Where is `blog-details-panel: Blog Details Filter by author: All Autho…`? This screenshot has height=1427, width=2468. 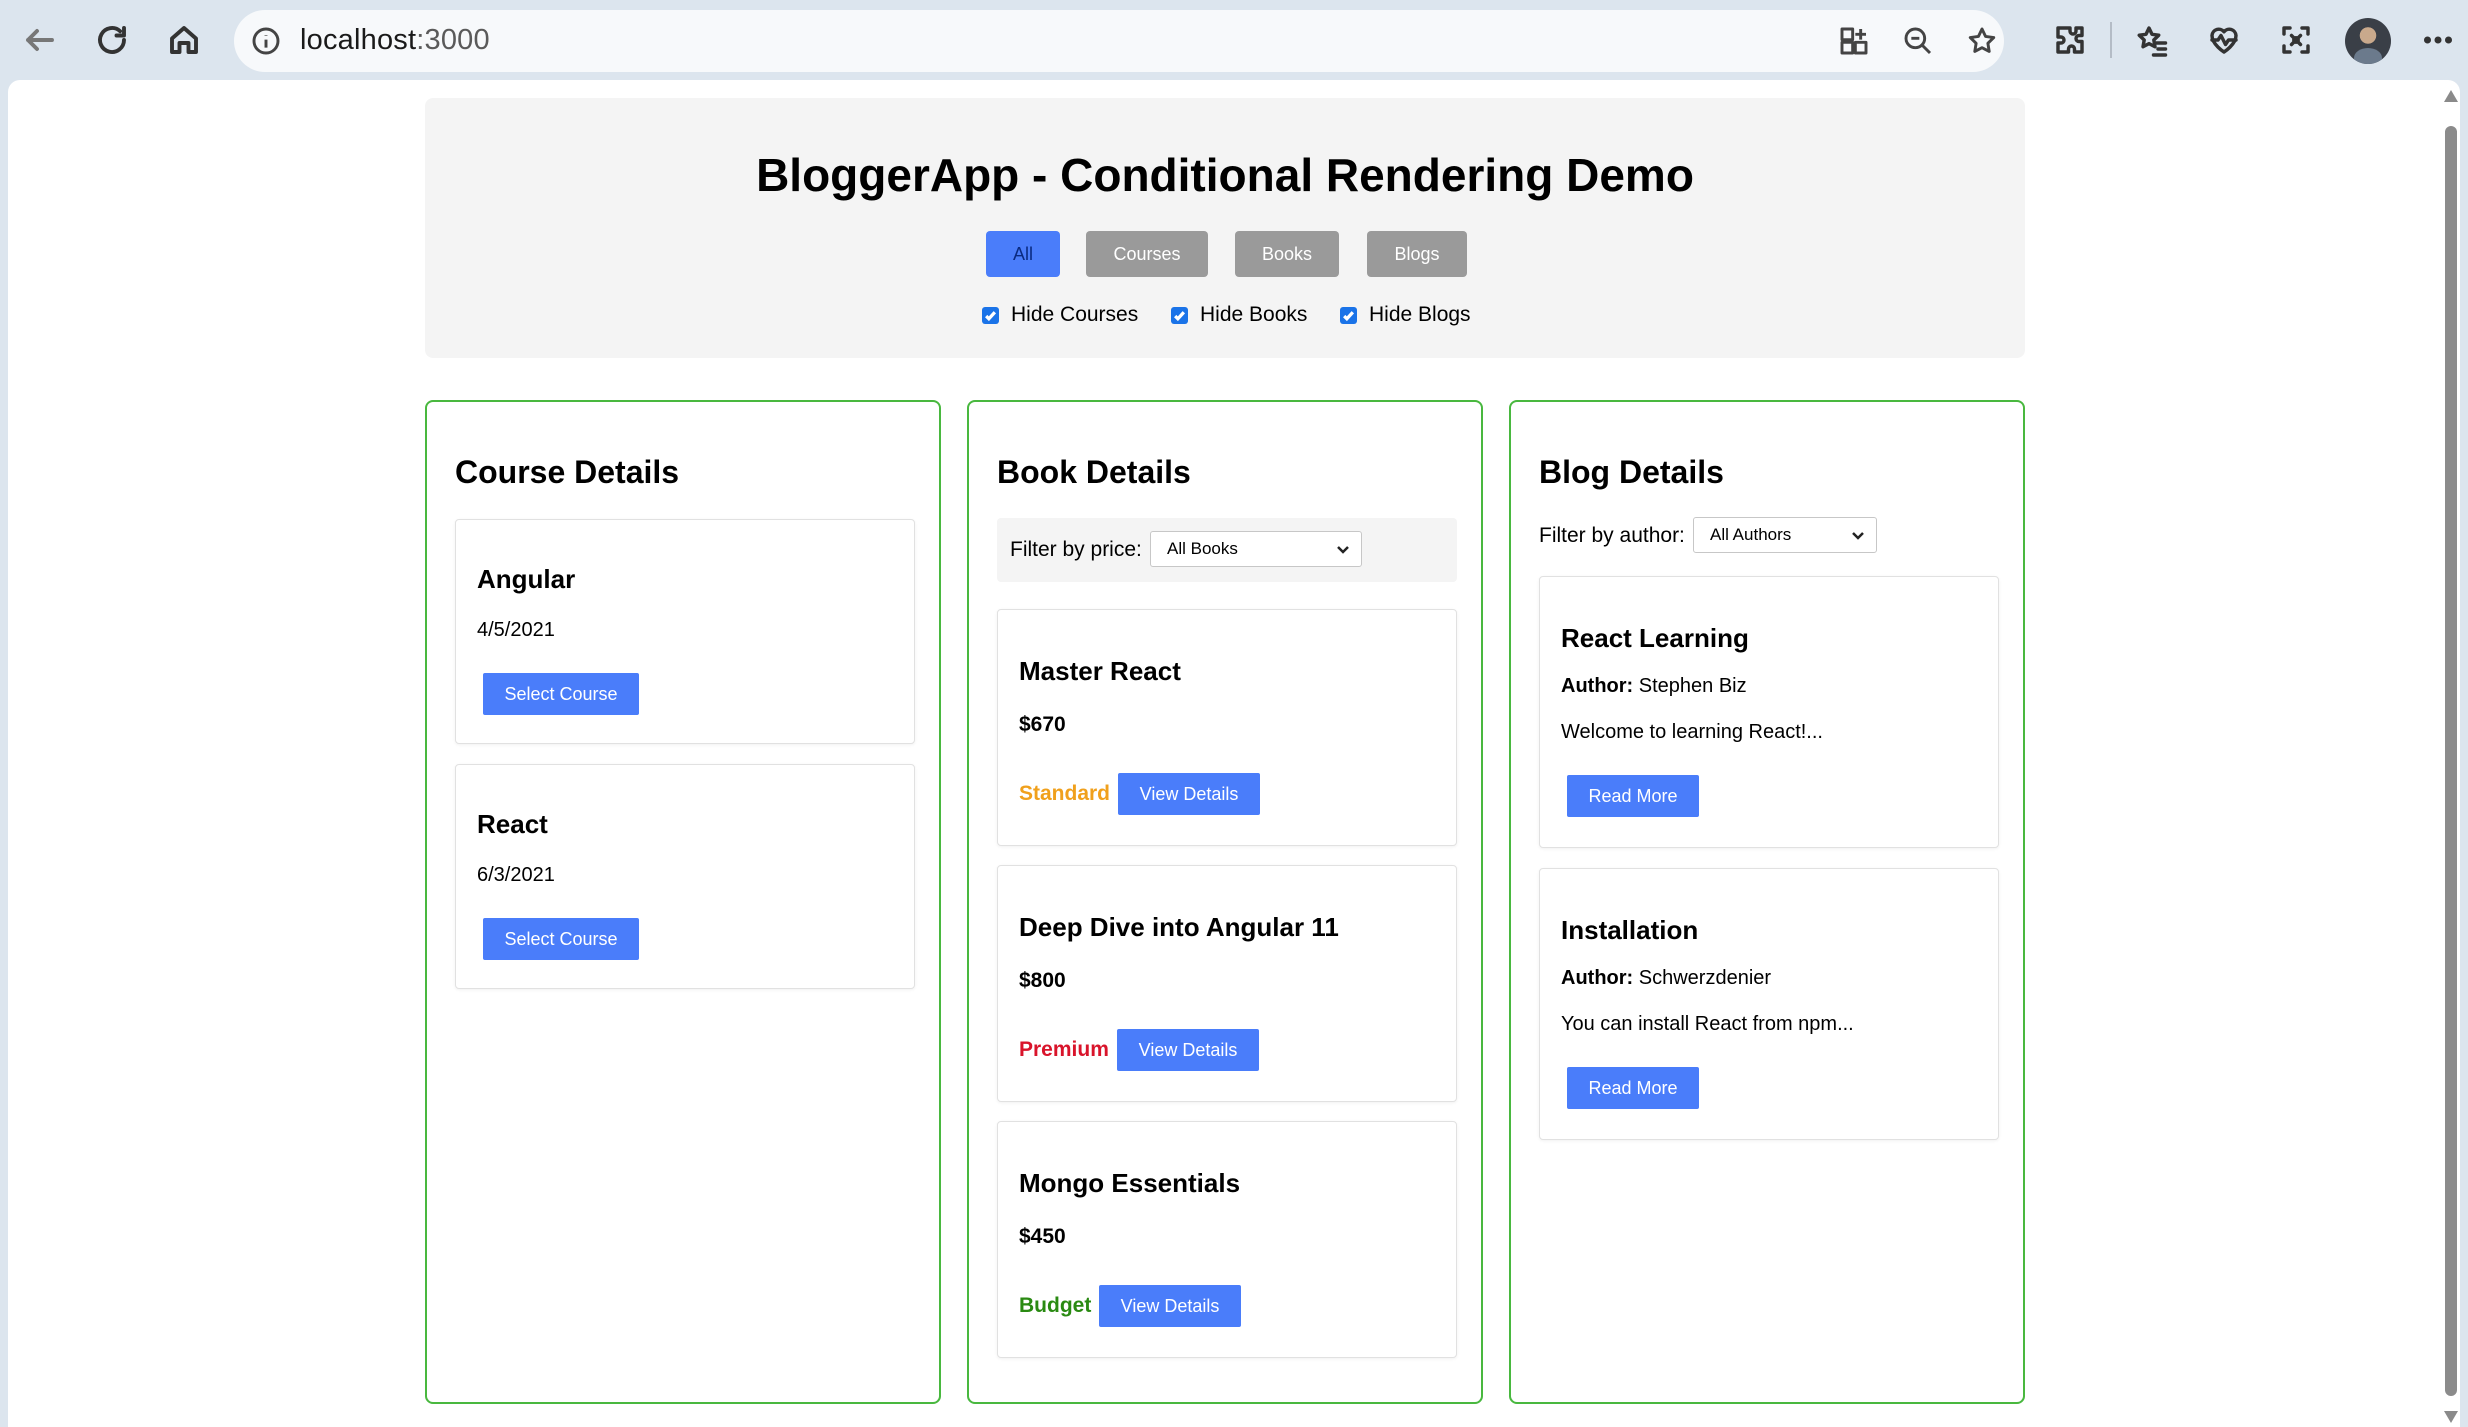 blog-details-panel: Blog Details Filter by author: All Autho… is located at coordinates (1767, 902).